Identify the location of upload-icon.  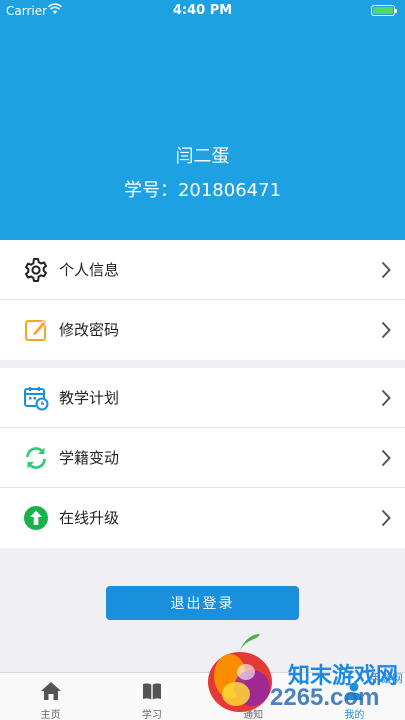
(36, 518).